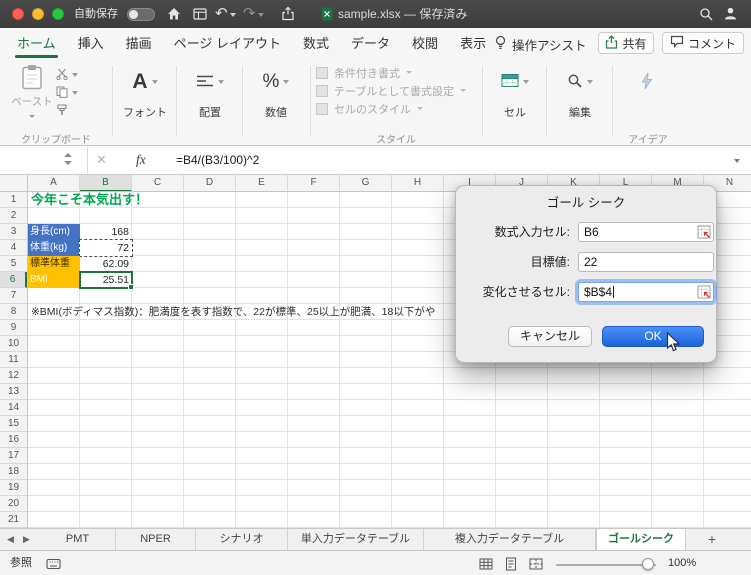 The width and height of the screenshot is (751, 575). I want to click on column-header: B, so click(106, 183).